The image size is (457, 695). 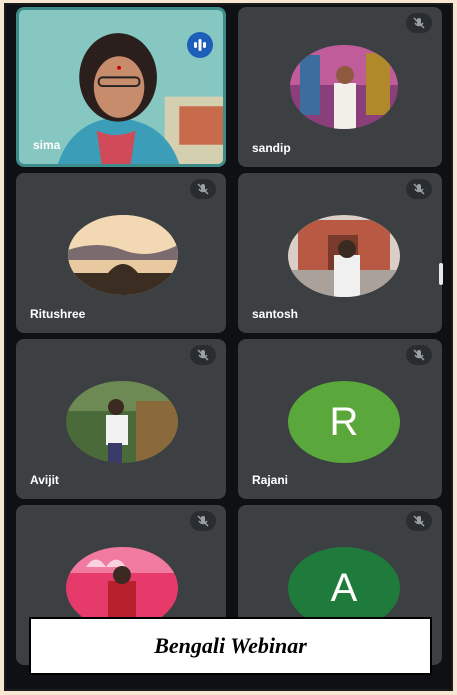 I want to click on participant-name: santosh, so click(x=275, y=314).